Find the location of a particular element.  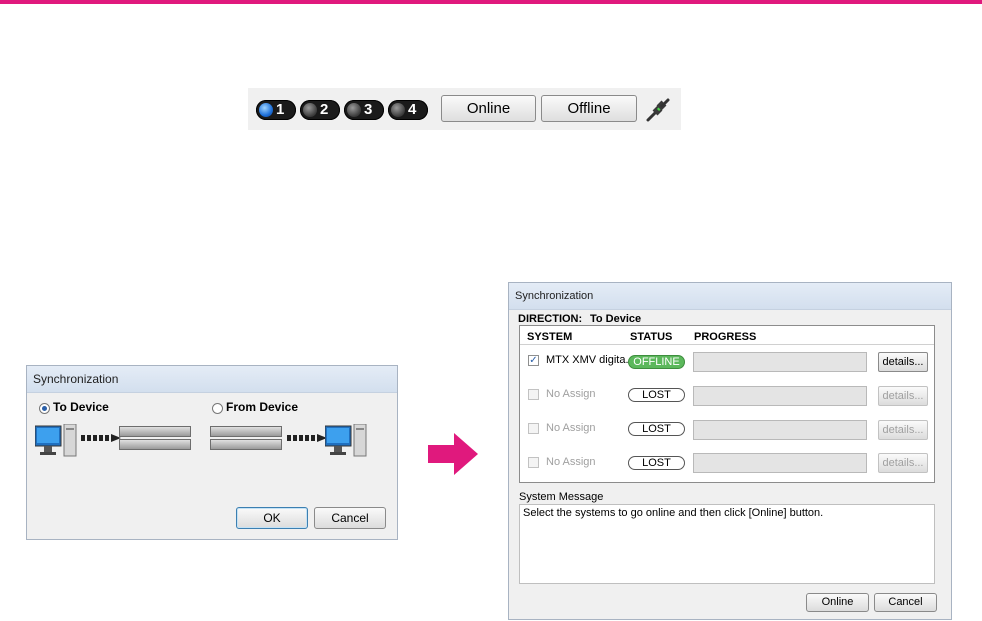

direction-label: DIRECTION: is located at coordinates (550, 319).